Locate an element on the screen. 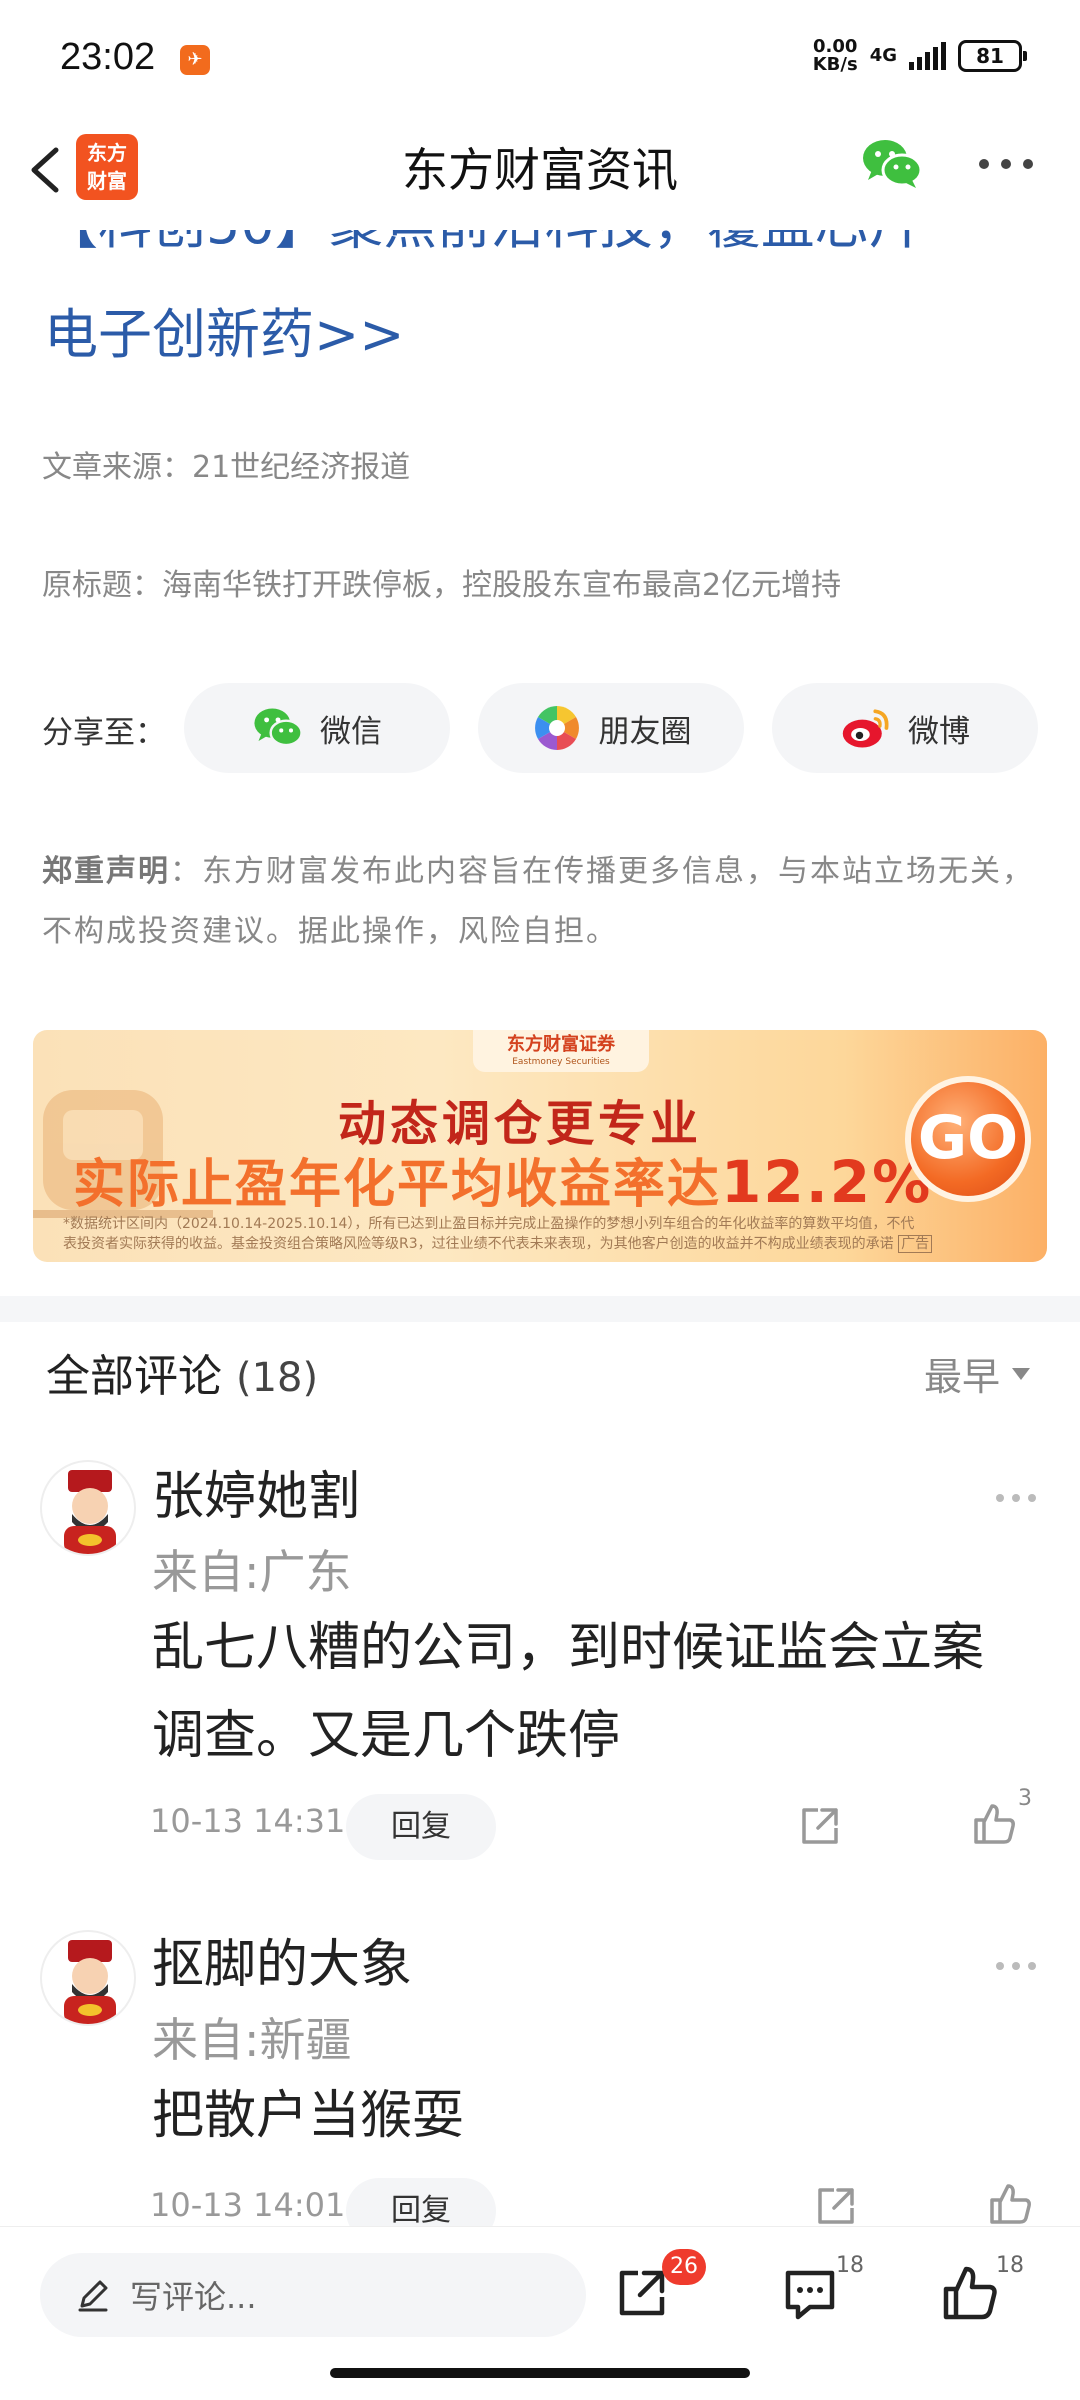 This screenshot has width=1080, height=2400. notification-app-icon: ✈ is located at coordinates (195, 60).